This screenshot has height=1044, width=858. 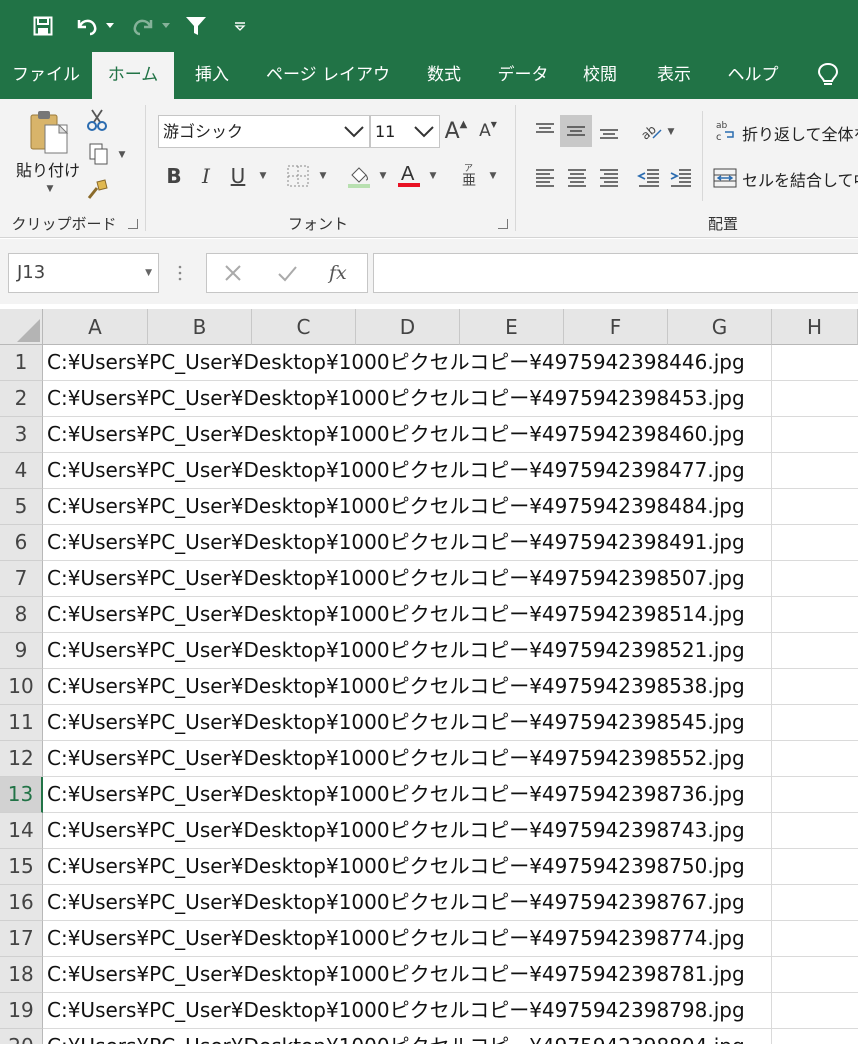 I want to click on row-header: 1, so click(x=21, y=363).